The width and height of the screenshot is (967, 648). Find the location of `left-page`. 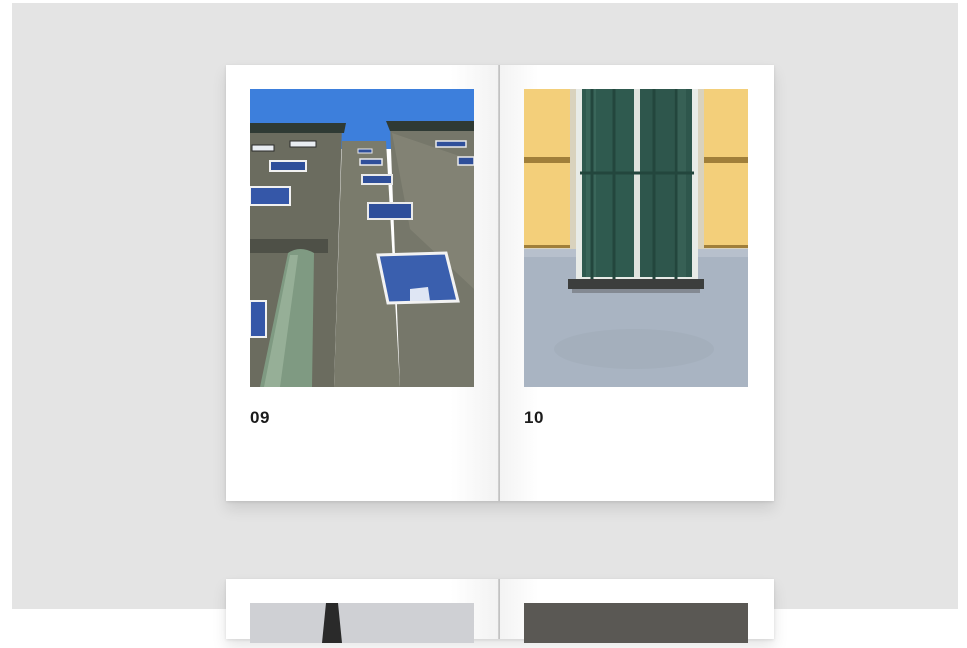

left-page is located at coordinates (363, 611).